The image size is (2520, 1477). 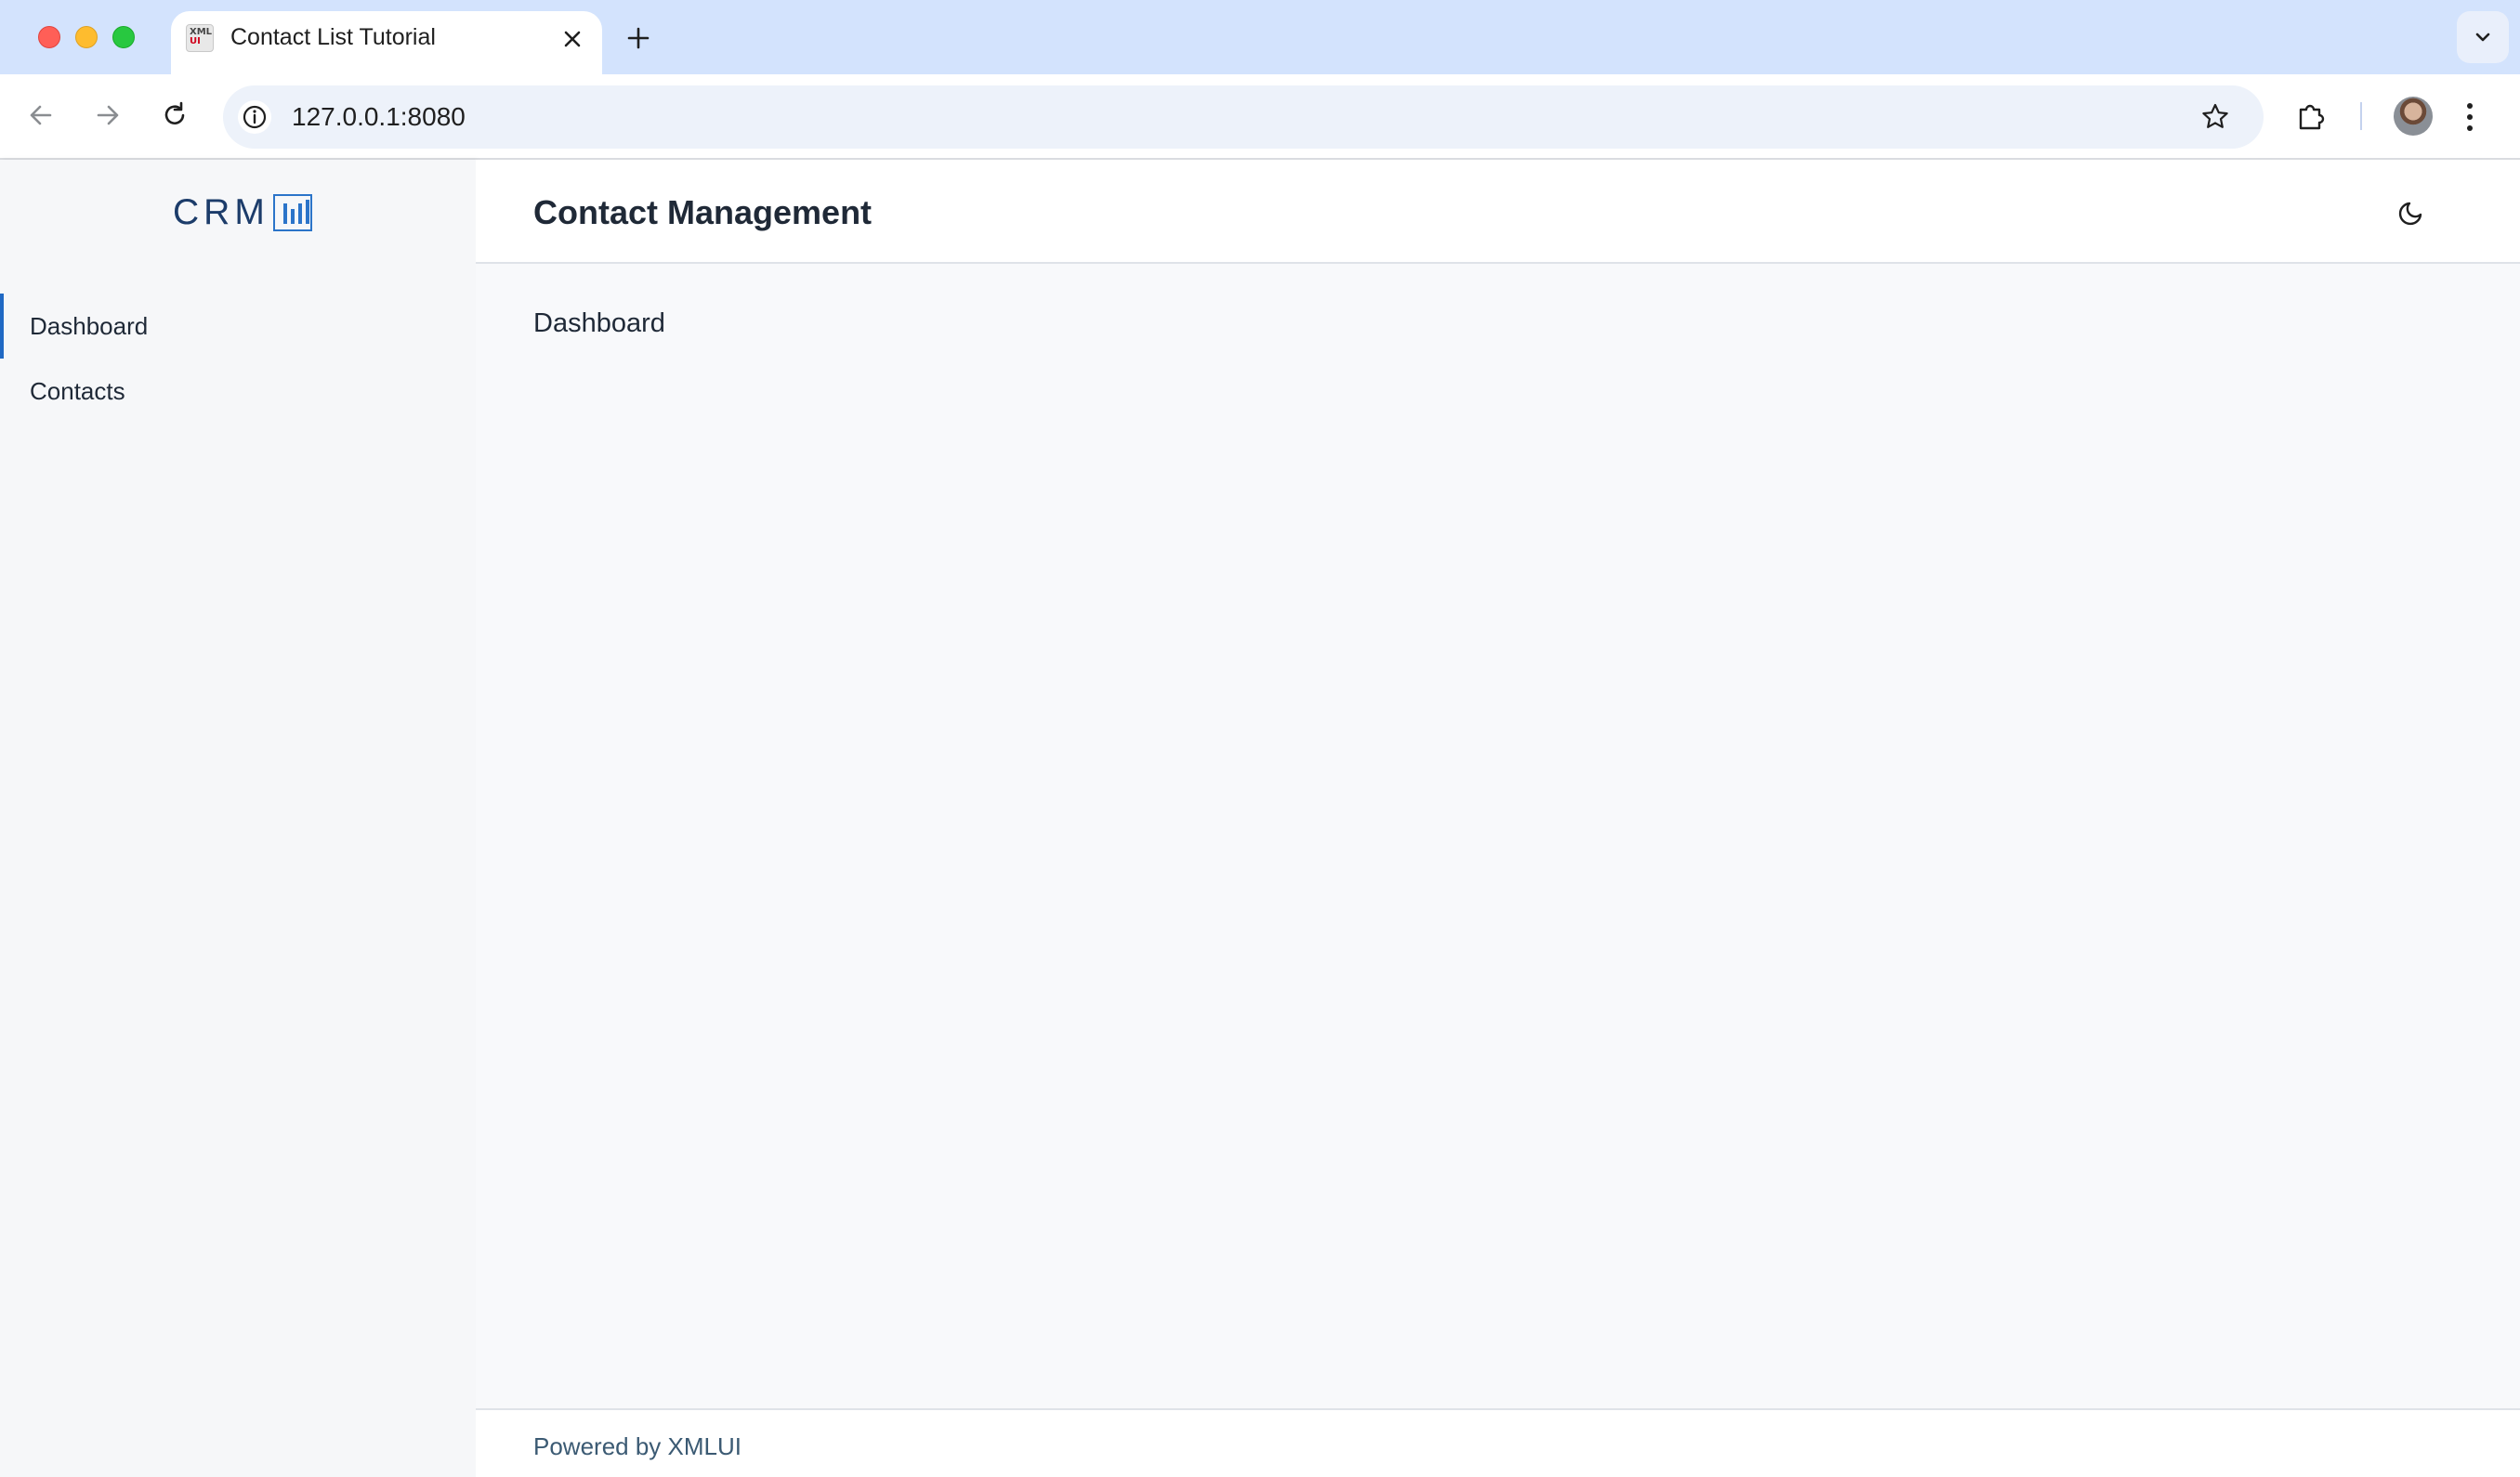 I want to click on chevron-down-icon, so click(x=2482, y=37).